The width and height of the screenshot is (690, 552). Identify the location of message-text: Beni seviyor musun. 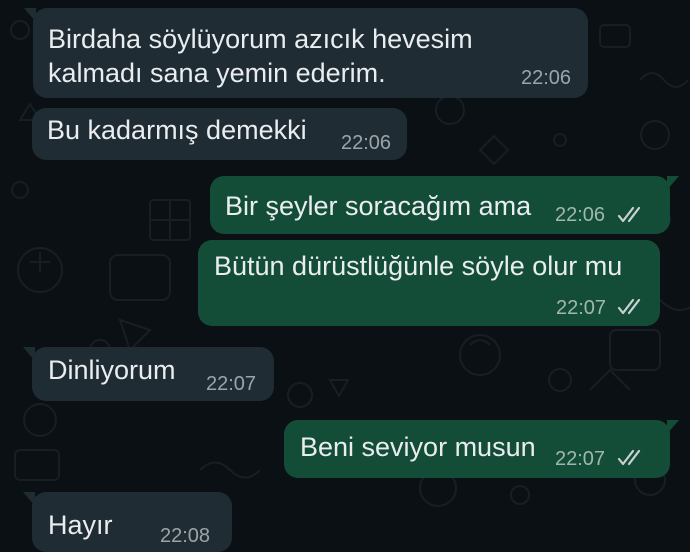
(418, 447).